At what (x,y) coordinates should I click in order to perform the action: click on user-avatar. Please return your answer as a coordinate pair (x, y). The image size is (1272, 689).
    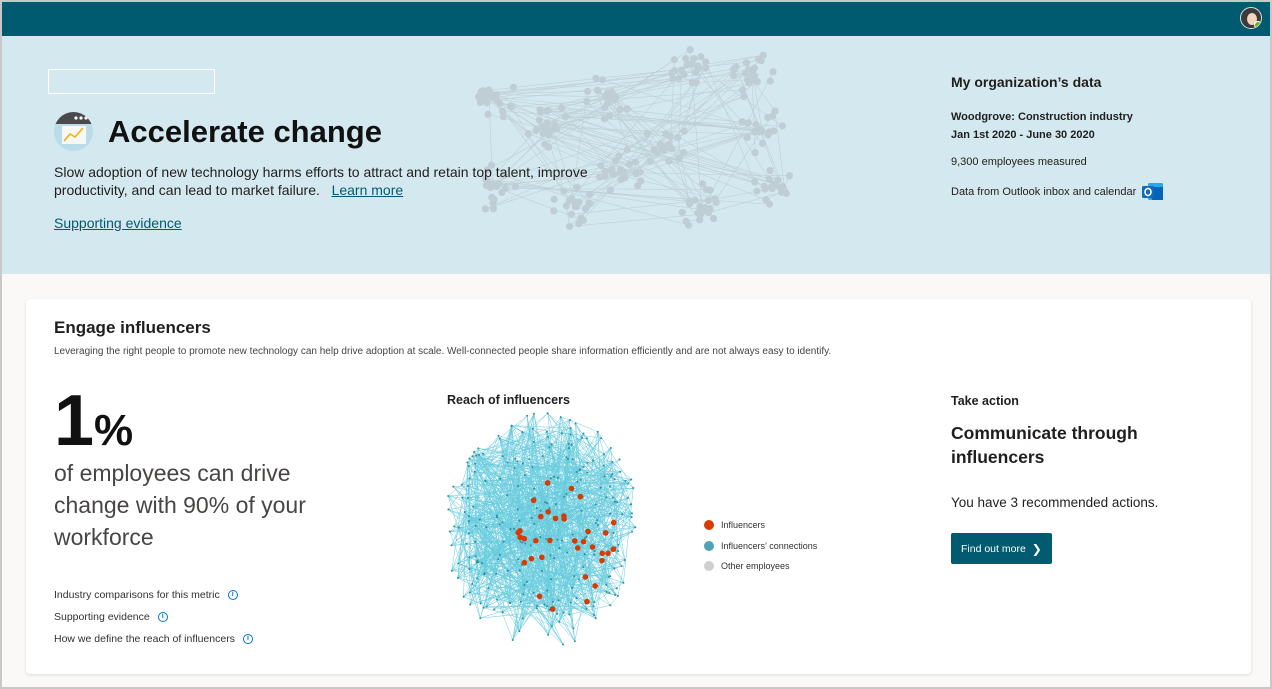
    Looking at the image, I should click on (1251, 18).